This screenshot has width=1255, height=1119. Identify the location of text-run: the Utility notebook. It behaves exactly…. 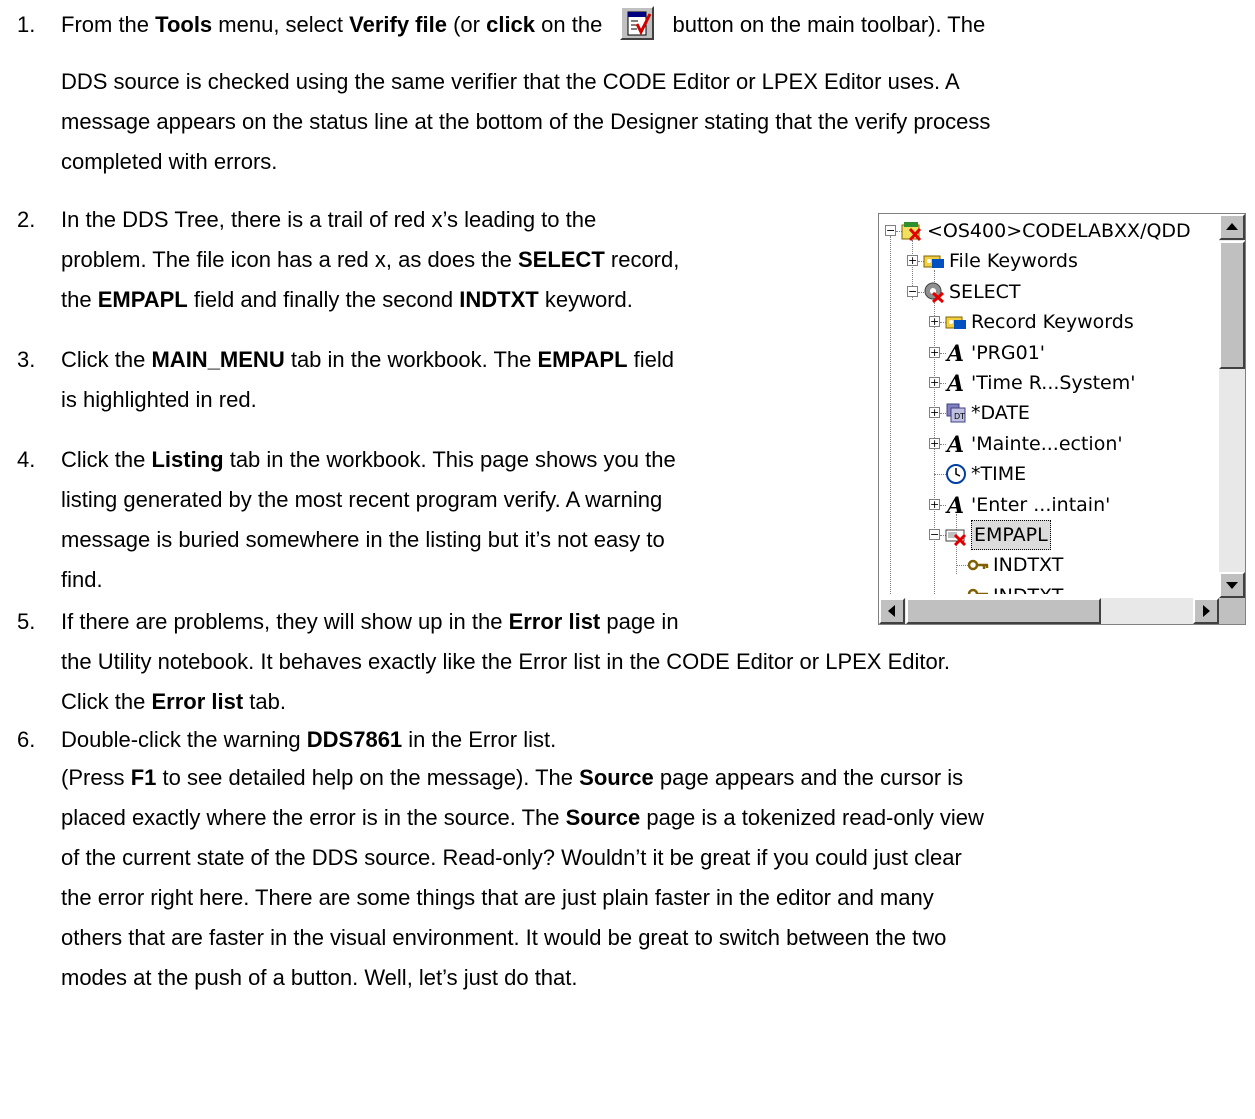
(505, 661).